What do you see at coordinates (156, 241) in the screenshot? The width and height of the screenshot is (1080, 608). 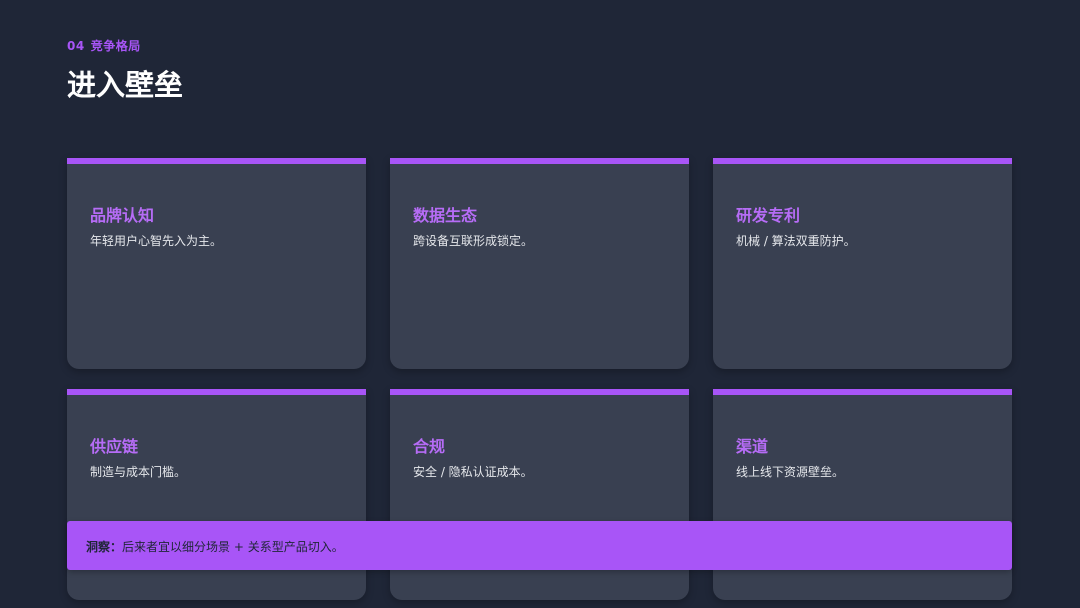 I see `card-description: 年轻用户心智先入为主。` at bounding box center [156, 241].